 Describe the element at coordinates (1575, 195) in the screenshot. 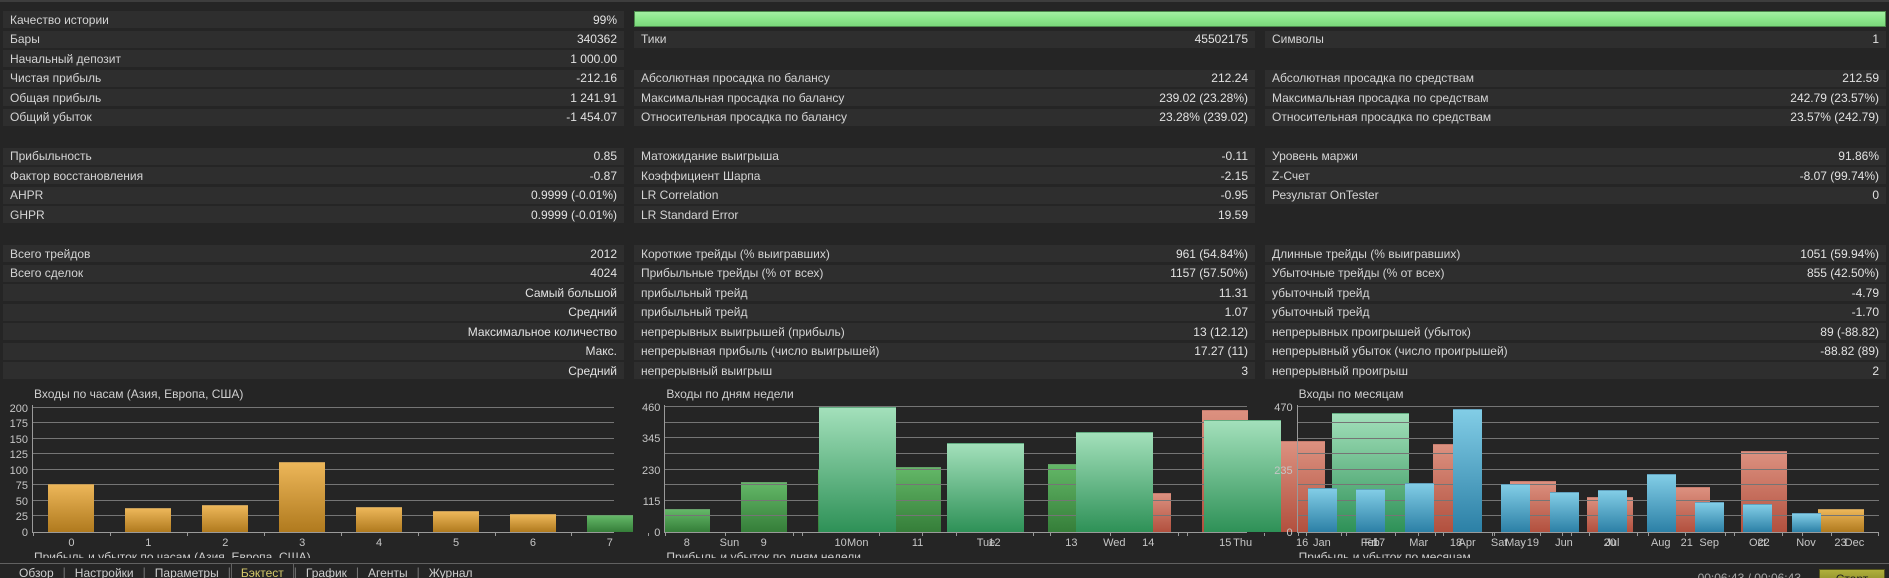

I see `stat-cell: Результат OnTester 0` at that location.